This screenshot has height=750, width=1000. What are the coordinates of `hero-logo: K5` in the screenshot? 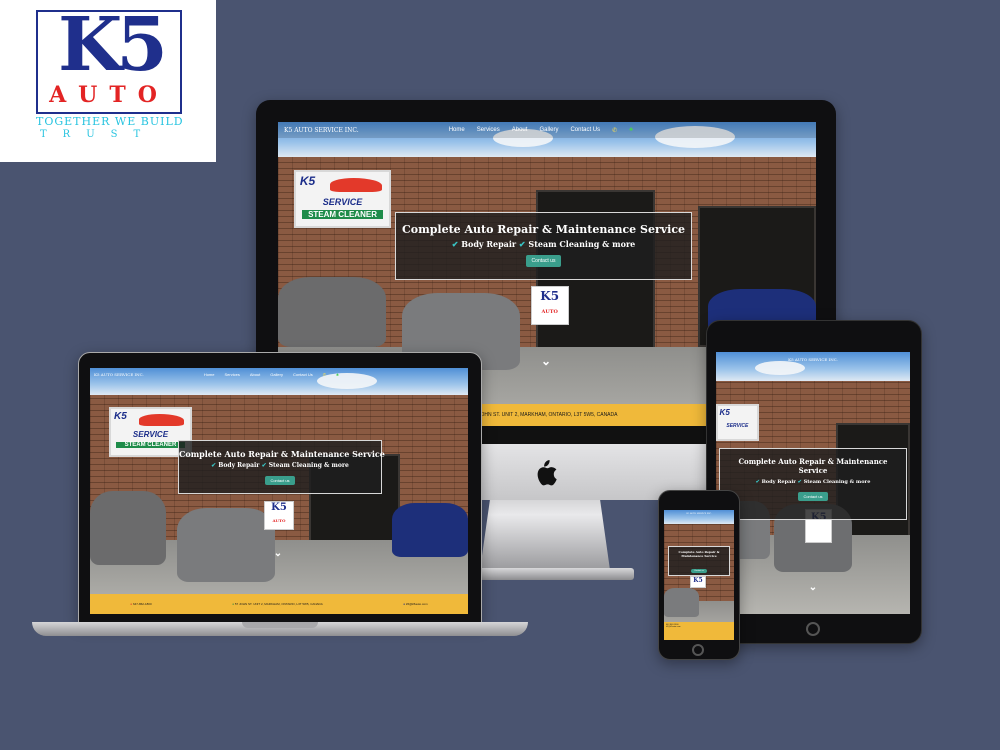 It's located at (698, 582).